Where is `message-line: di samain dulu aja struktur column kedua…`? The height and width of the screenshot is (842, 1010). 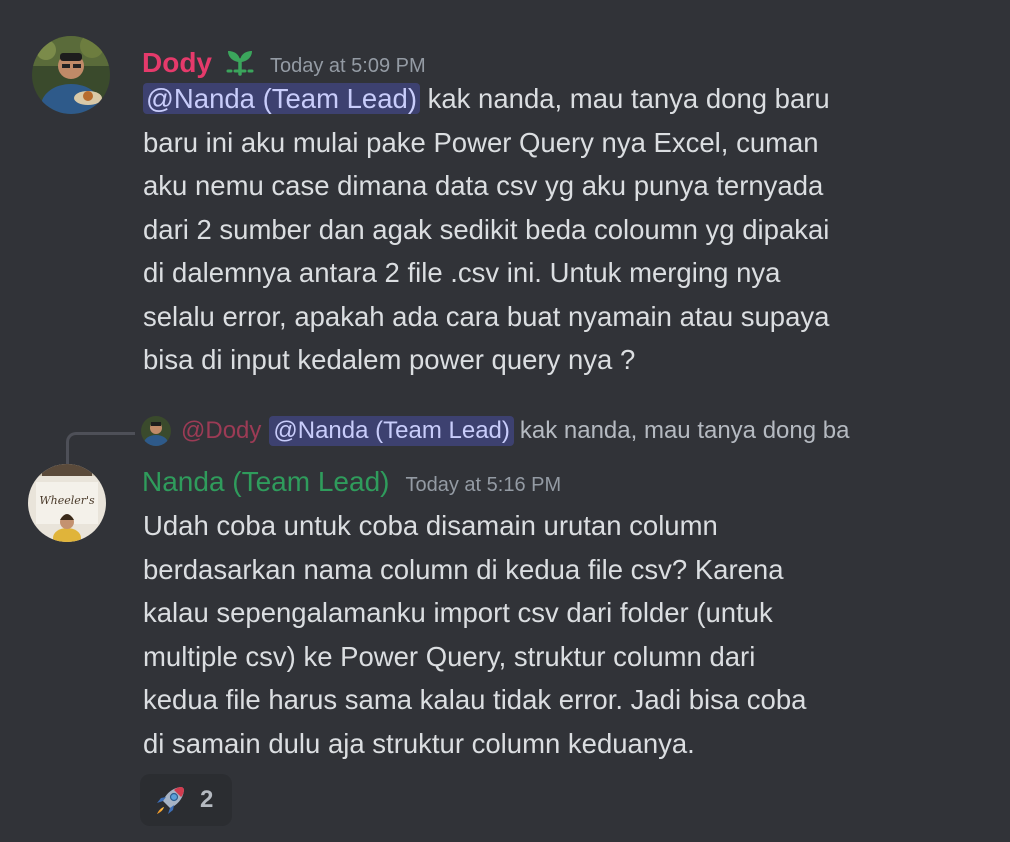
message-line: di samain dulu aja struktur column kedua… is located at coordinates (419, 743).